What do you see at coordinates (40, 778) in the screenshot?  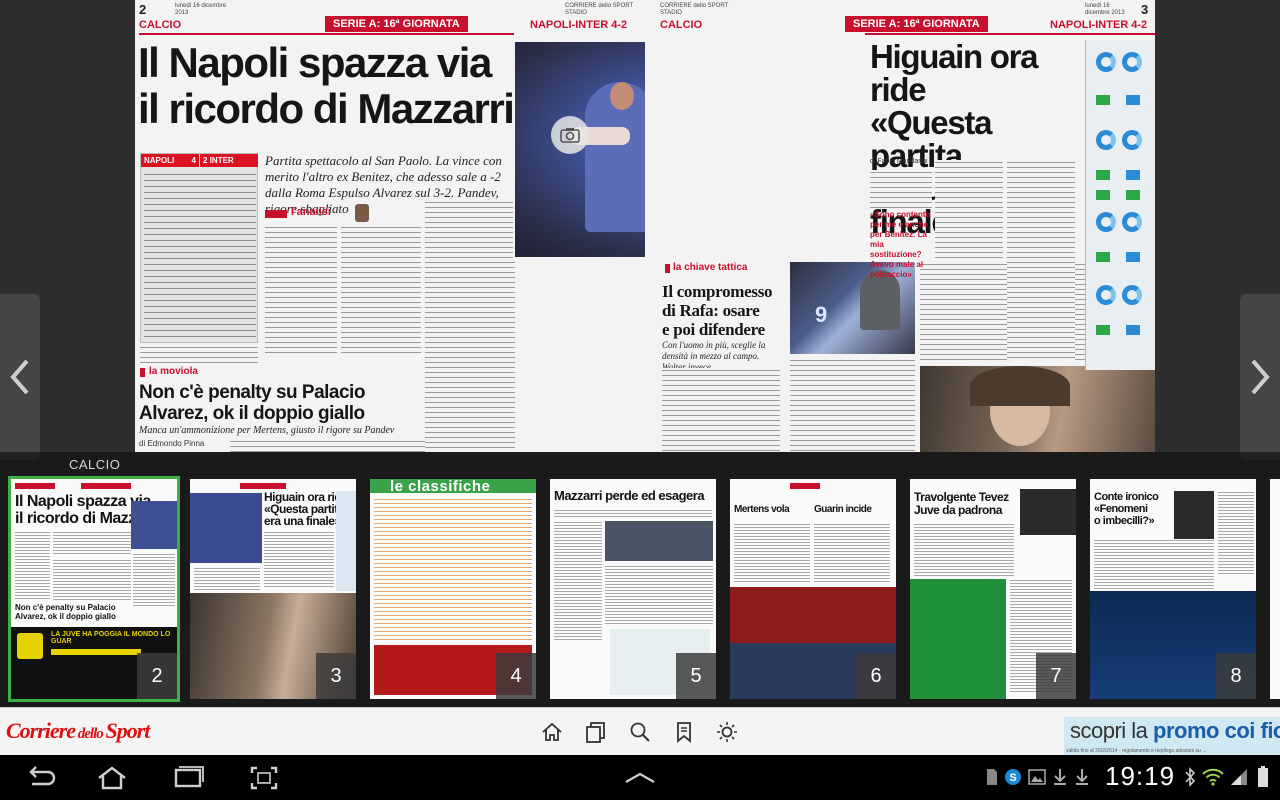 I see `back-icon` at bounding box center [40, 778].